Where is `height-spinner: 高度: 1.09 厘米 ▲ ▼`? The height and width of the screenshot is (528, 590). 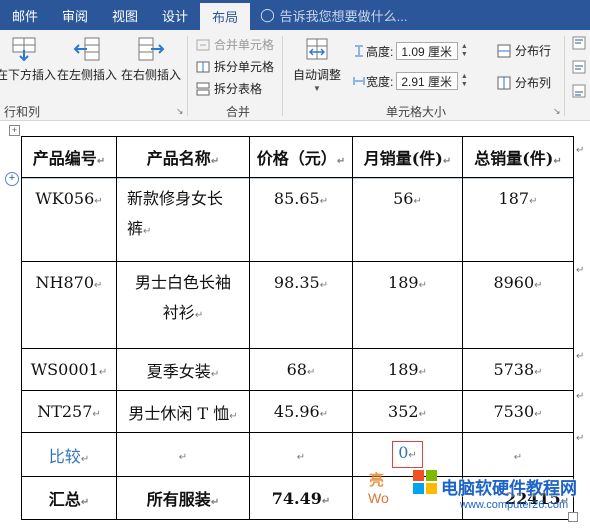 height-spinner: 高度: 1.09 厘米 ▲ ▼ is located at coordinates (411, 51).